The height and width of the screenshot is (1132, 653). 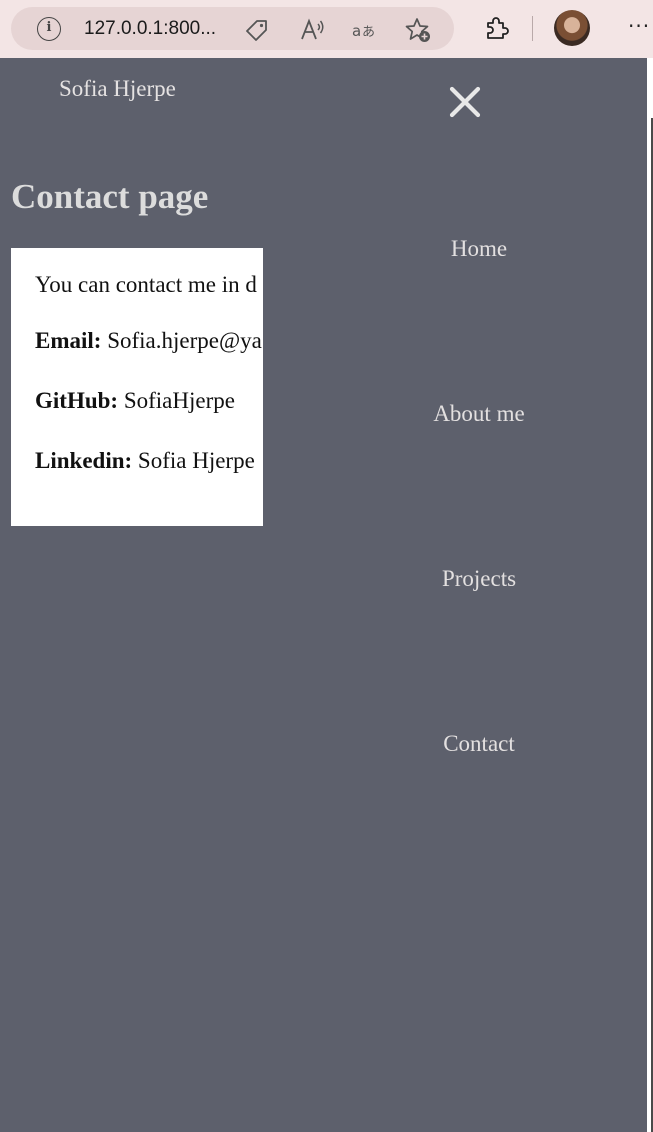 What do you see at coordinates (639, 26) in the screenshot?
I see `more-icon: ···` at bounding box center [639, 26].